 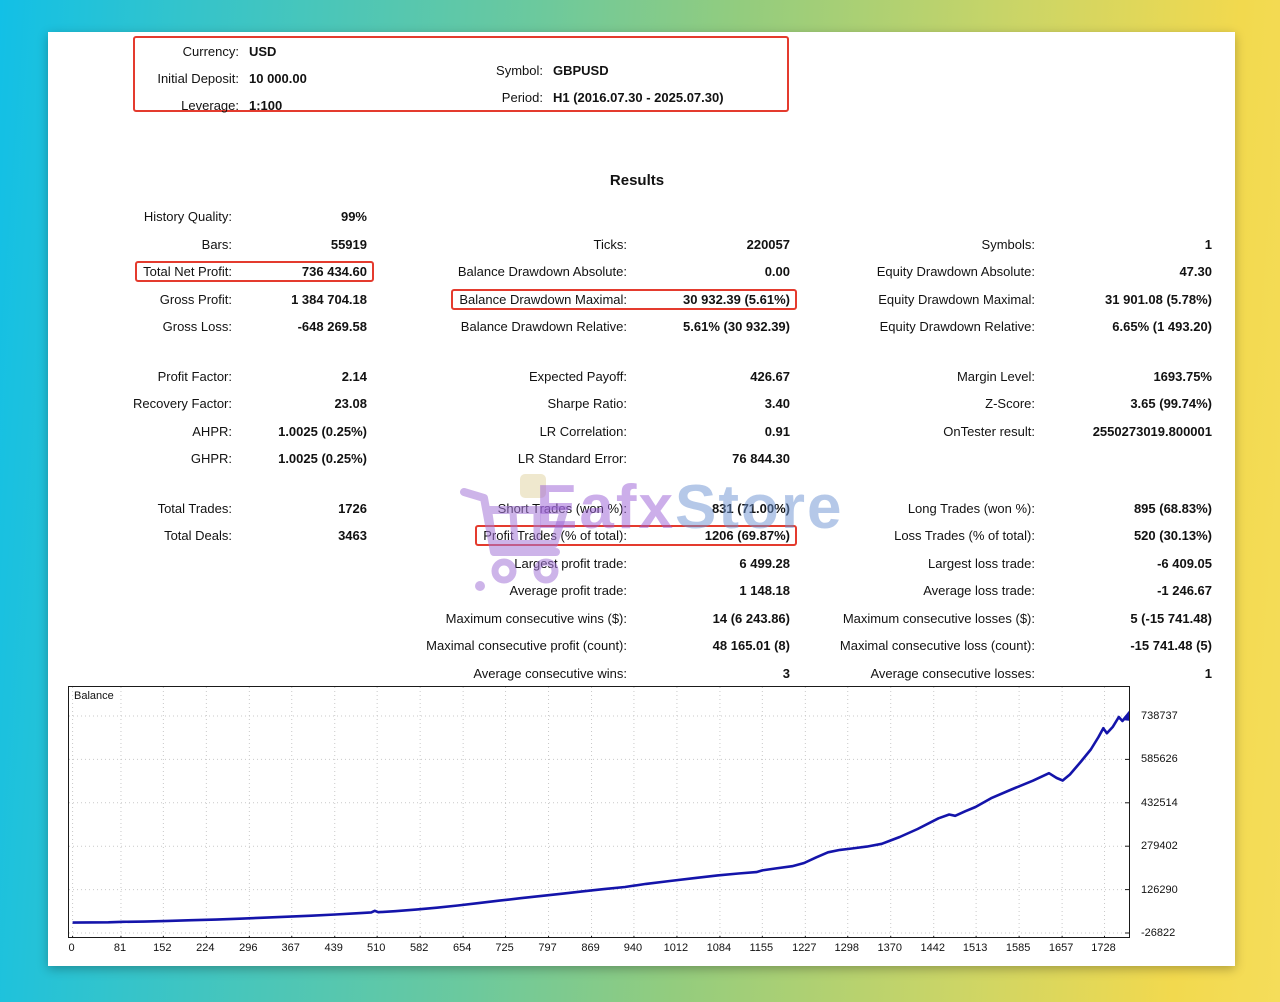 What do you see at coordinates (917, 508) in the screenshot?
I see `stat-label: Long Trades (won %):` at bounding box center [917, 508].